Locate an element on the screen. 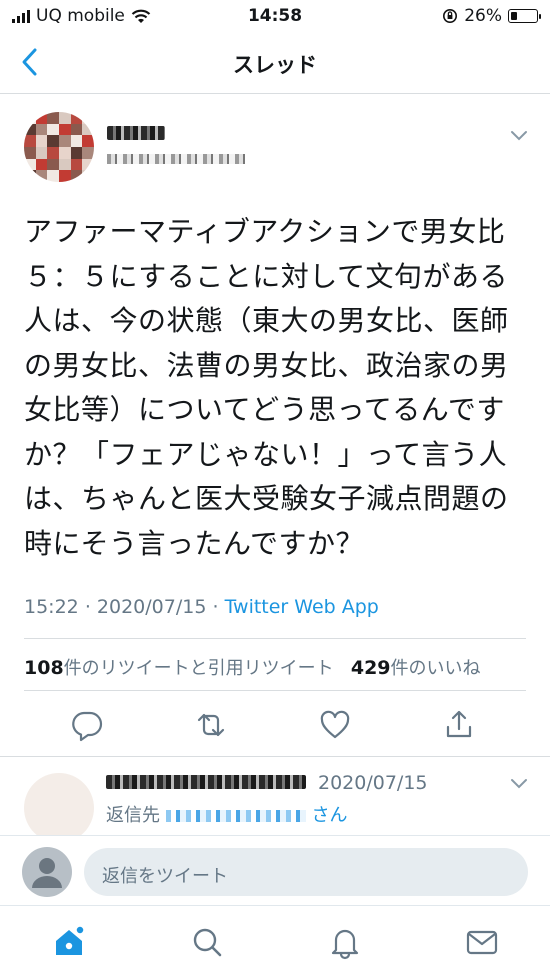 The width and height of the screenshot is (550, 978). reply-input: 返信をツイート is located at coordinates (306, 872).